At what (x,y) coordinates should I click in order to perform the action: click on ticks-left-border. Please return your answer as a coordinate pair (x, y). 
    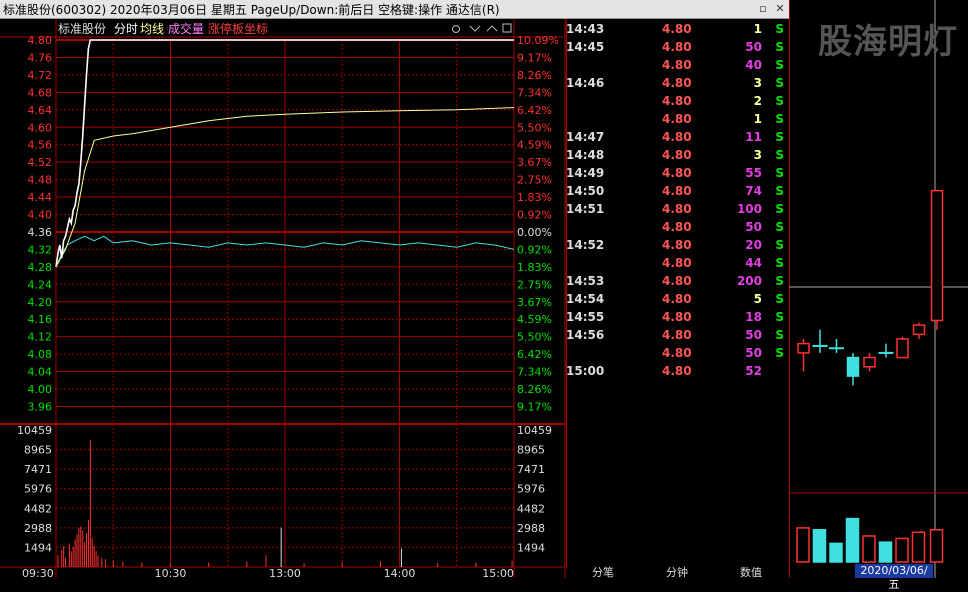
    Looking at the image, I should click on (566, 293).